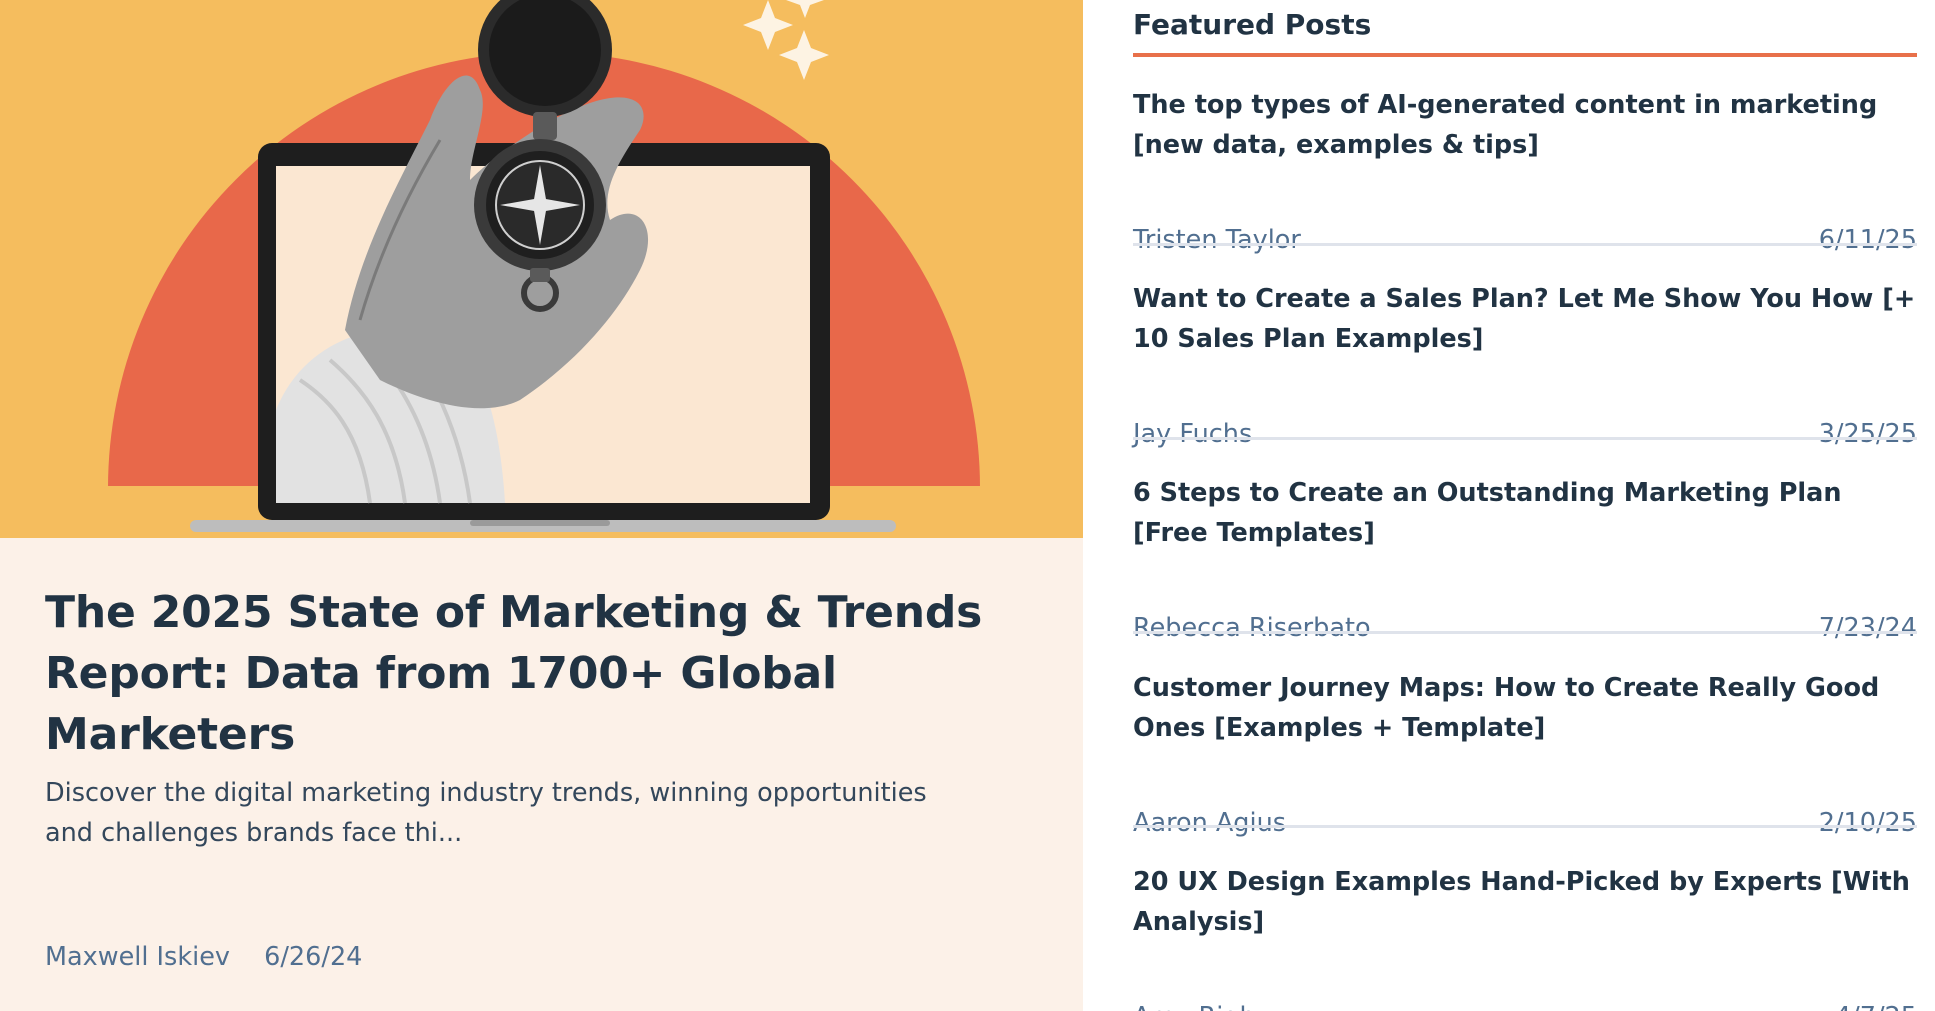 The height and width of the screenshot is (1011, 1935). What do you see at coordinates (1867, 434) in the screenshot?
I see `featured-post-date: 3/25/25` at bounding box center [1867, 434].